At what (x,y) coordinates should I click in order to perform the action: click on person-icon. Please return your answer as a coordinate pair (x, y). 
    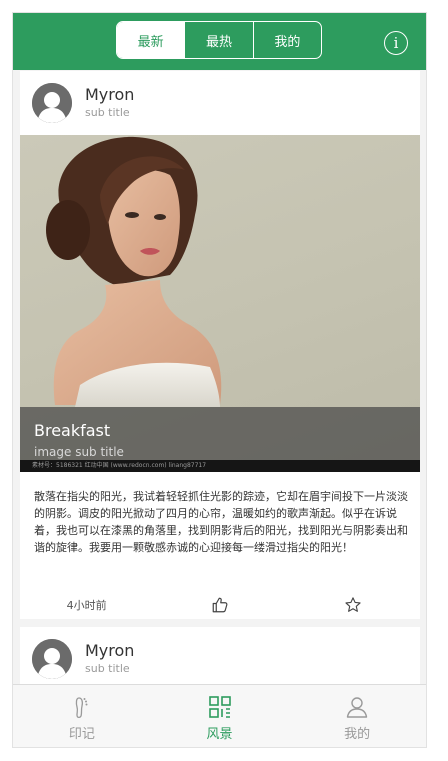
    Looking at the image, I should click on (357, 707).